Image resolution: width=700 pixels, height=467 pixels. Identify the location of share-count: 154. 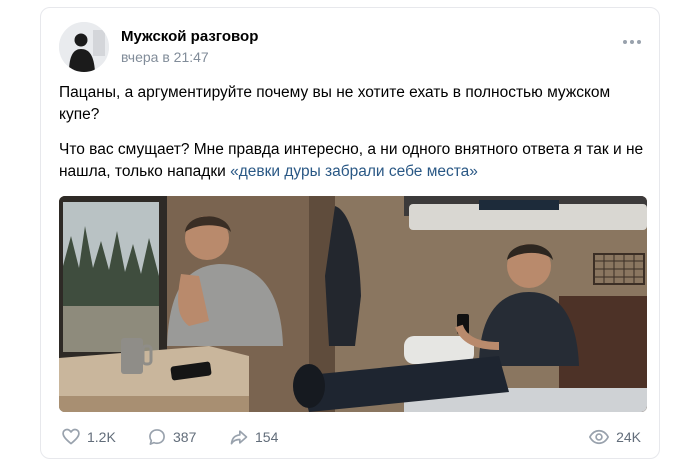
(267, 437).